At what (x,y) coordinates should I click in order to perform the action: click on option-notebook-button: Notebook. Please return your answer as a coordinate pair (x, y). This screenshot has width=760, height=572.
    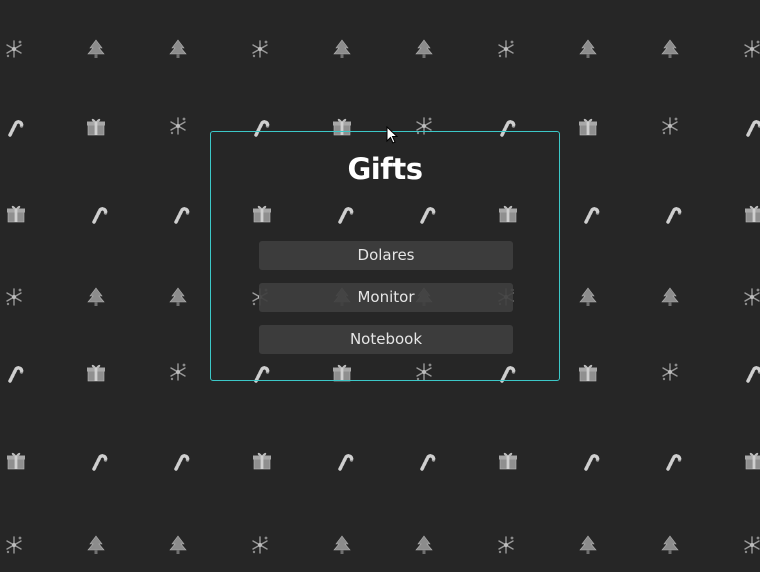
    Looking at the image, I should click on (386, 339).